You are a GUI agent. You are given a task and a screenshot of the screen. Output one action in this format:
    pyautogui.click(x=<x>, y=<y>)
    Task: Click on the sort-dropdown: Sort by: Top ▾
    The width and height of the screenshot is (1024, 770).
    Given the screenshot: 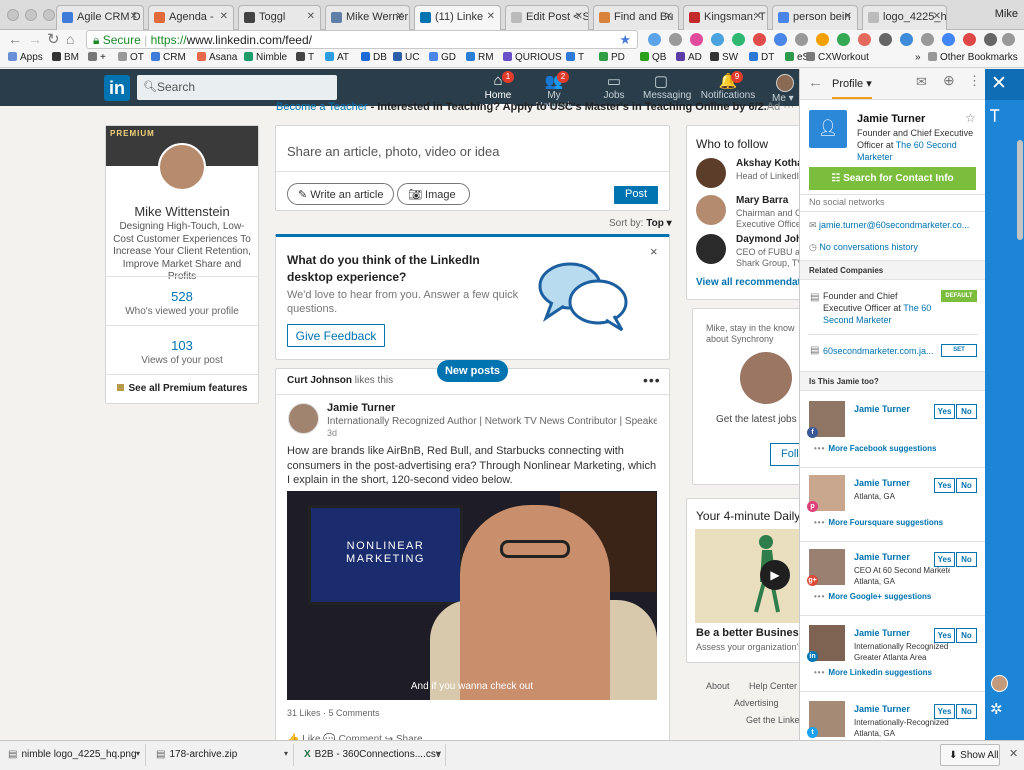 What is the action you would take?
    pyautogui.click(x=640, y=223)
    